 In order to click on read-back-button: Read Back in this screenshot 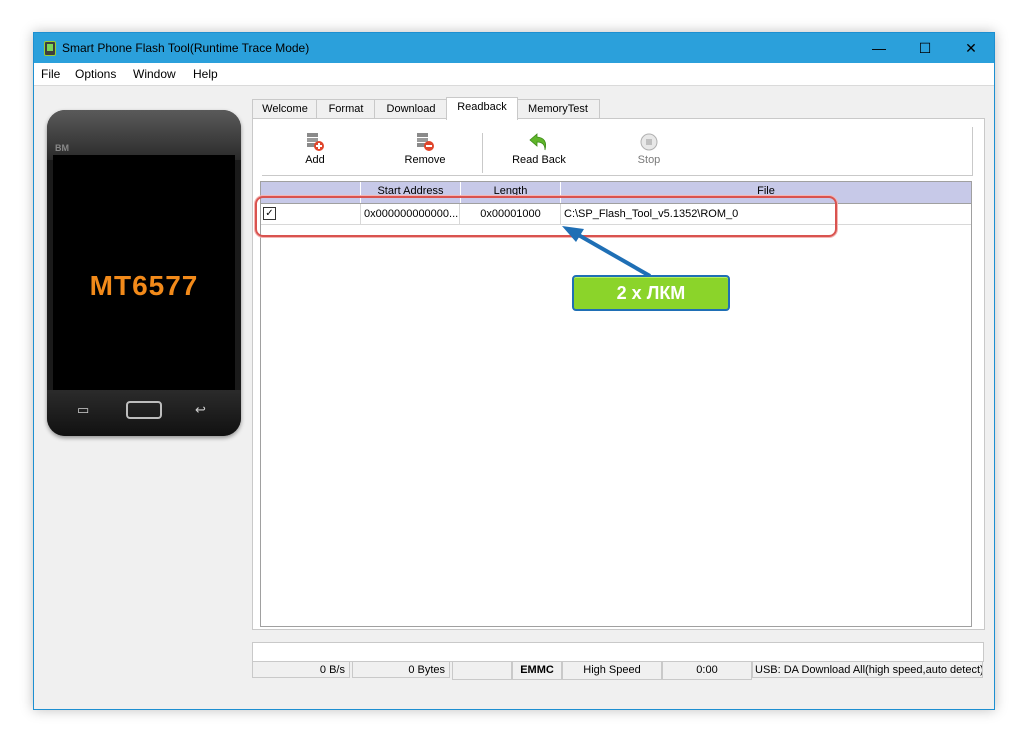, I will do `click(539, 152)`.